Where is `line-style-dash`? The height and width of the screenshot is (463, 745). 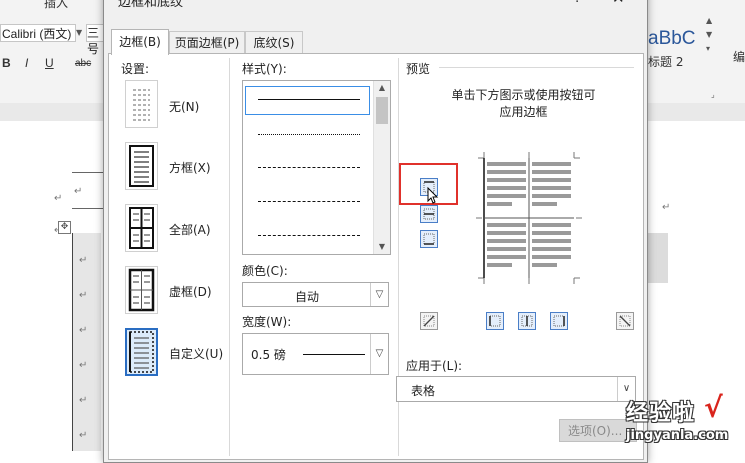 line-style-dash is located at coordinates (309, 201).